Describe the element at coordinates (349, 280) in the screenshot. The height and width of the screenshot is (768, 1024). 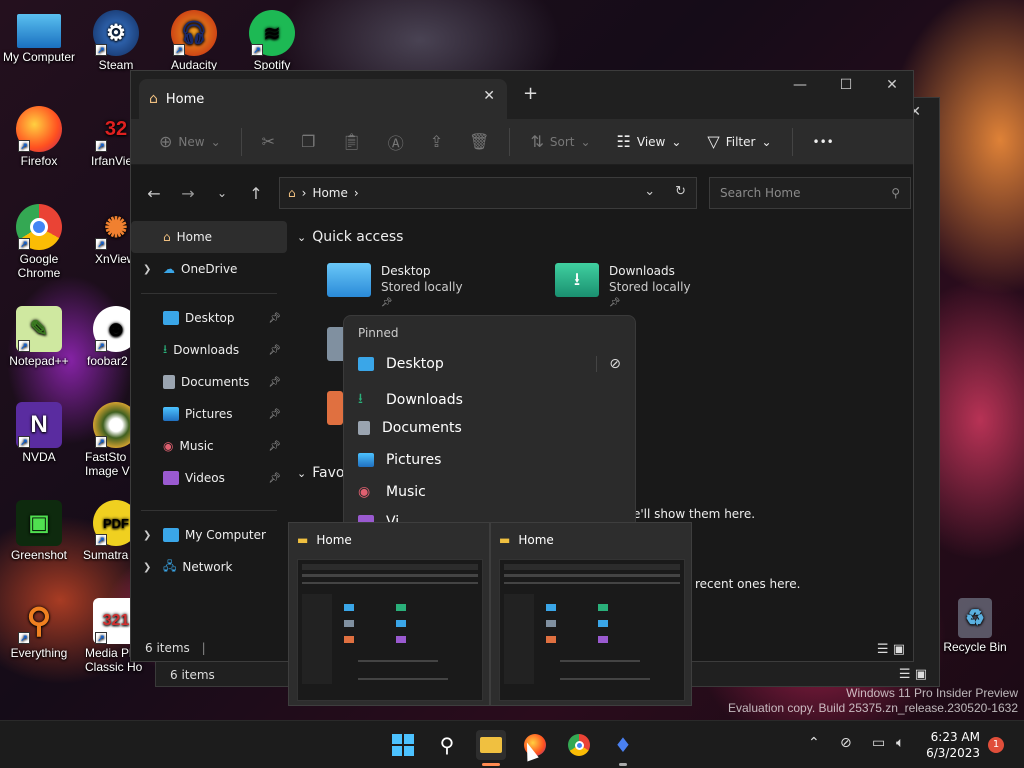
I see `desktop-folder-icon` at that location.